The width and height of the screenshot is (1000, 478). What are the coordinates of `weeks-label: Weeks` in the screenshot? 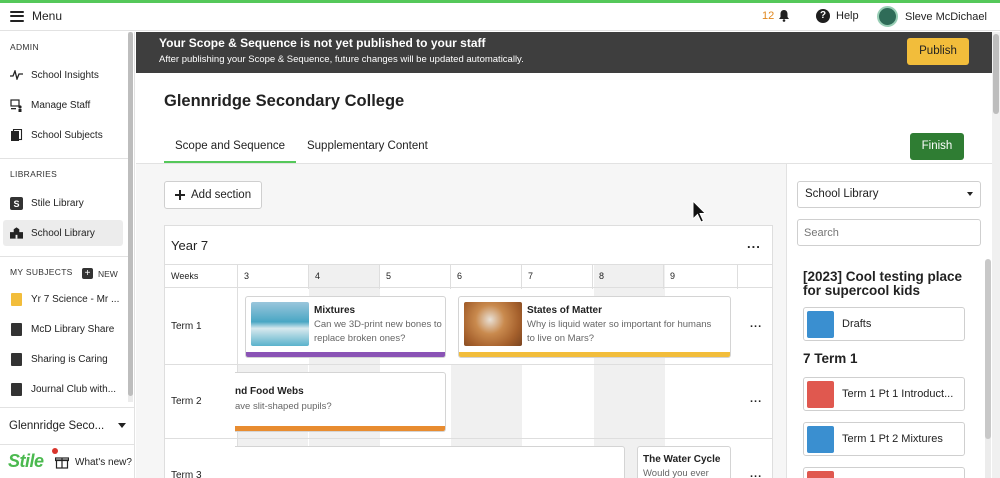 It's located at (185, 276).